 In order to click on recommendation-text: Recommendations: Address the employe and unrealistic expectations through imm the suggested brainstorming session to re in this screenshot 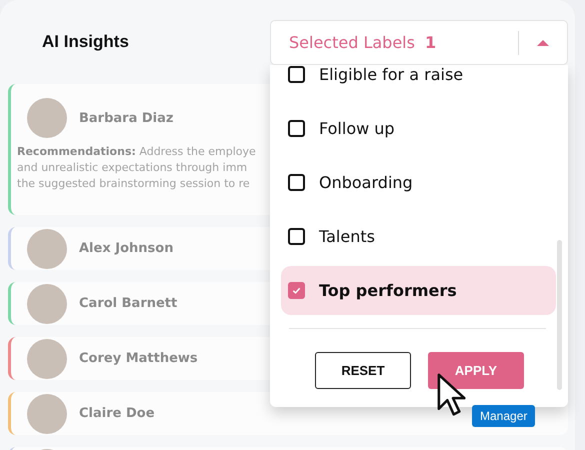, I will do `click(137, 168)`.